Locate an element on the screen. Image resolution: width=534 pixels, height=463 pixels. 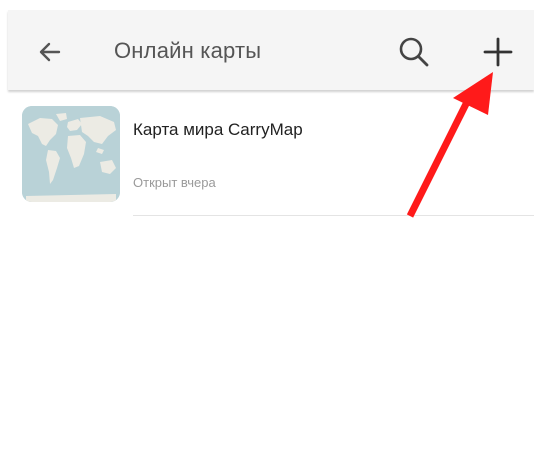
world-map-icon is located at coordinates (71, 154).